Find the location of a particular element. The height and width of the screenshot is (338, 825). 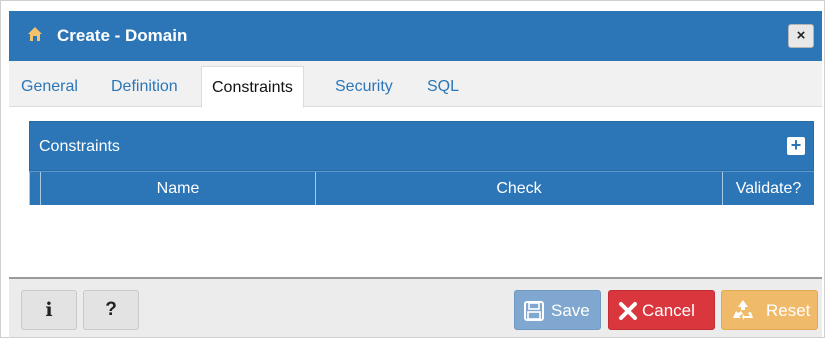

tab-security: Security is located at coordinates (364, 86).